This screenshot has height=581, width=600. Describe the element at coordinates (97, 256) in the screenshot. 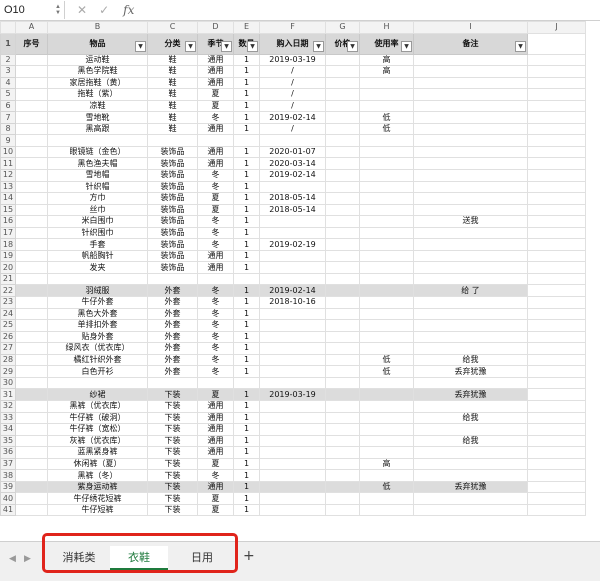

I see `cell-item: 帆船胸针` at that location.